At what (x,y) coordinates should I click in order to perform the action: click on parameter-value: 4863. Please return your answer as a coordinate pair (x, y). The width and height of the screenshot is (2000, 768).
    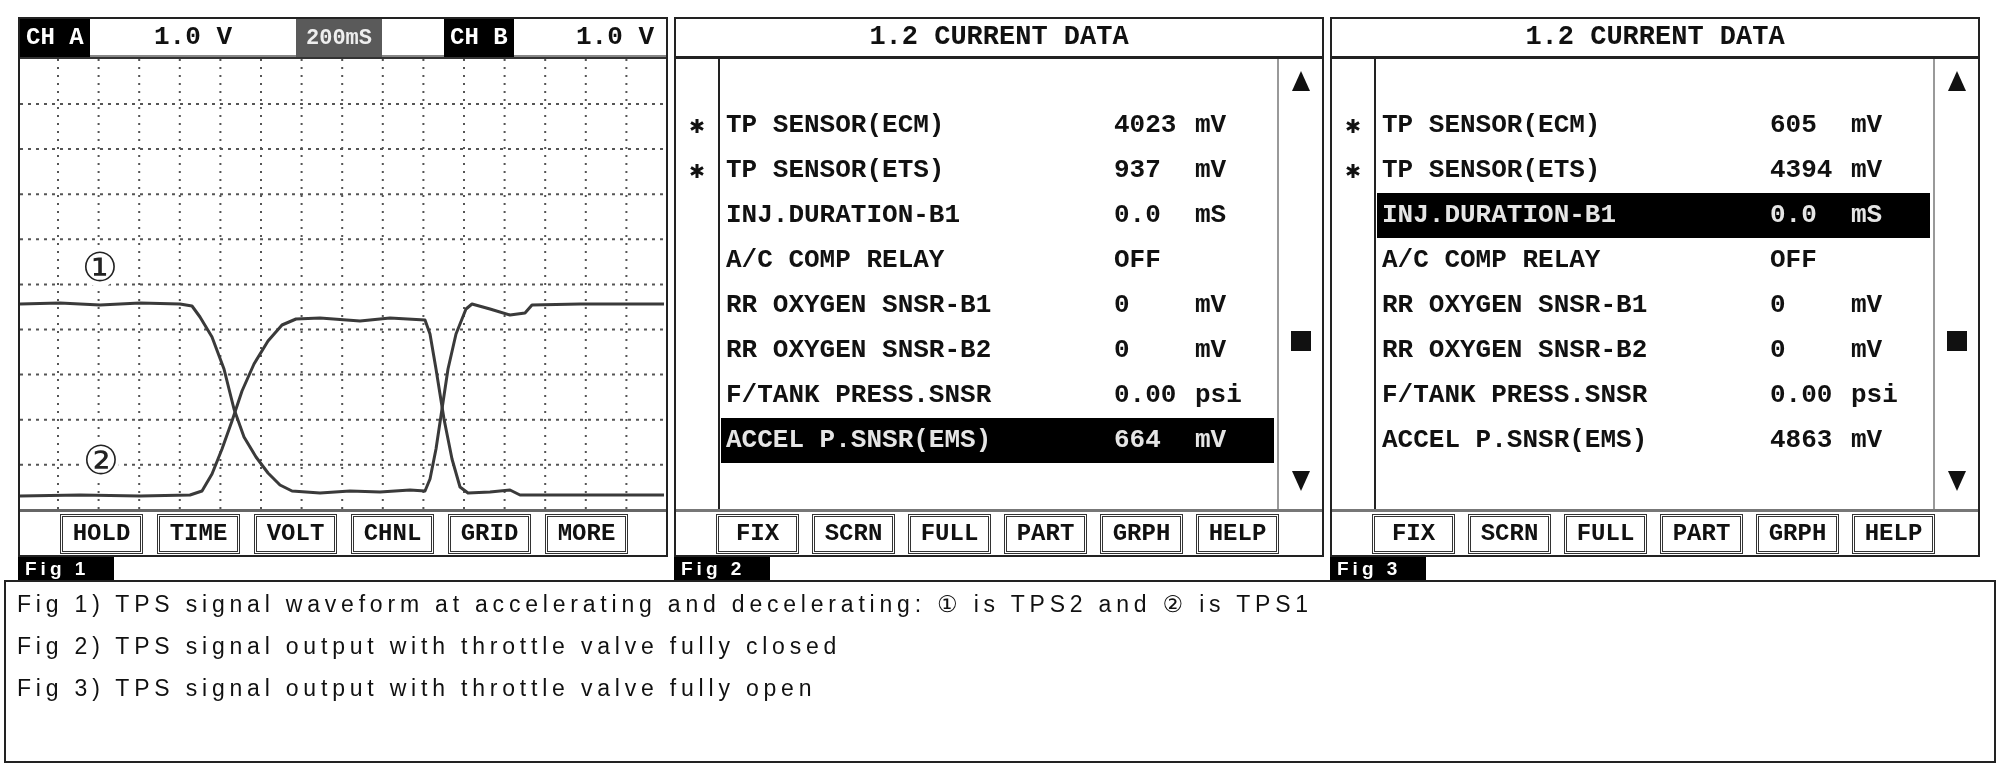
    Looking at the image, I should click on (1801, 440).